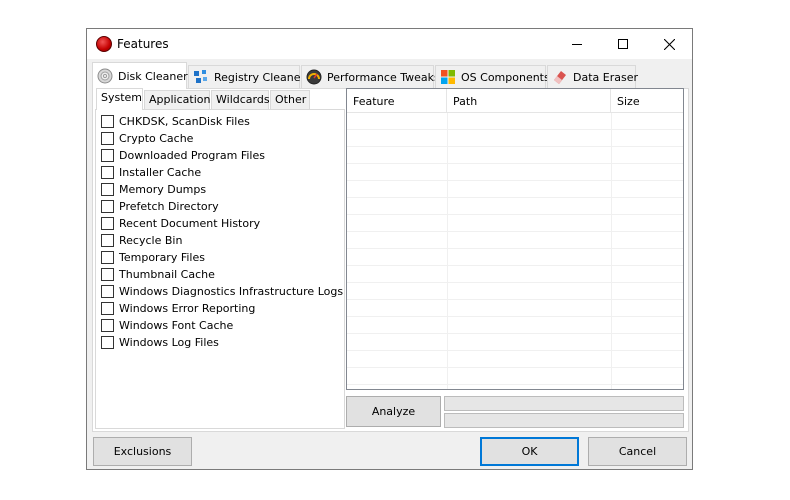 This screenshot has height=500, width=790. Describe the element at coordinates (564, 420) in the screenshot. I see `progress-bar-bottom` at that location.